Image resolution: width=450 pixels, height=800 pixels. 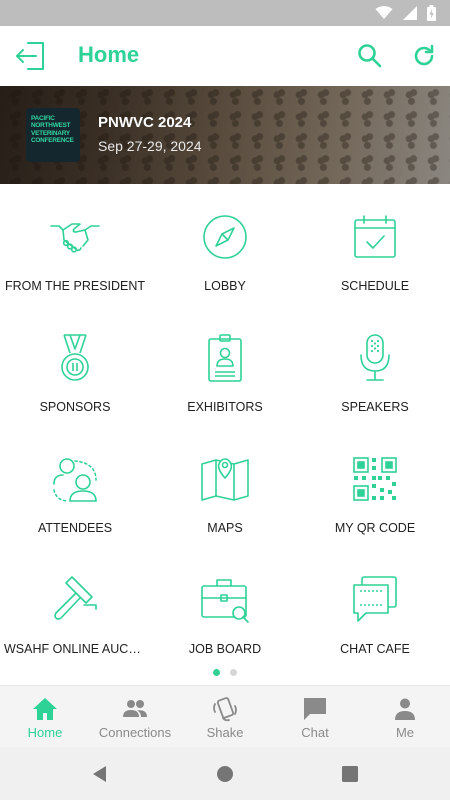 I want to click on nav-label: Shake, so click(x=225, y=732).